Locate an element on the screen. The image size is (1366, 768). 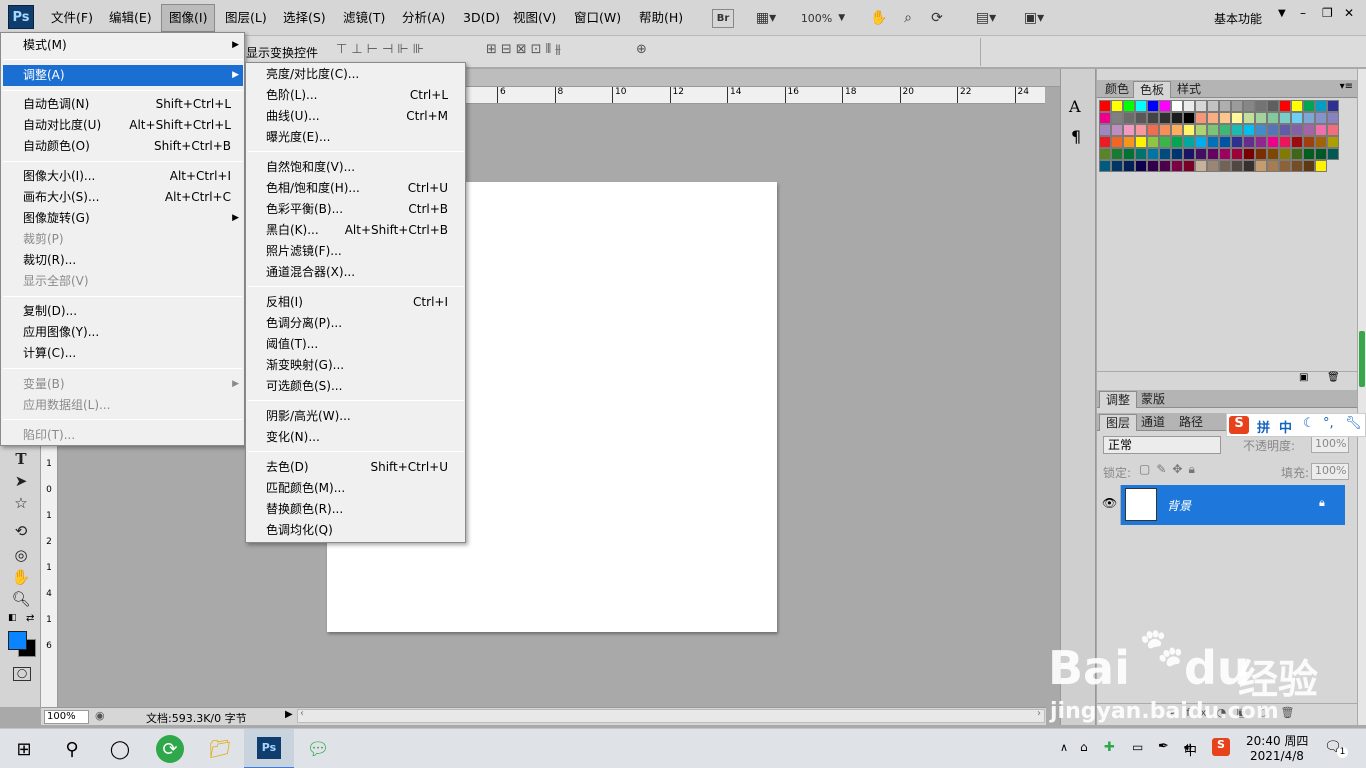
ime-pinyin: 拼 is located at coordinates (1263, 426).